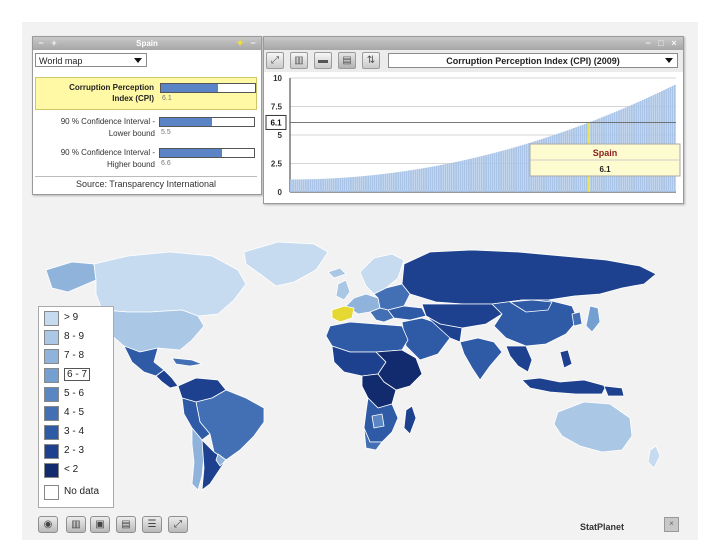  What do you see at coordinates (54, 43) in the screenshot?
I see `add-icon: +` at bounding box center [54, 43].